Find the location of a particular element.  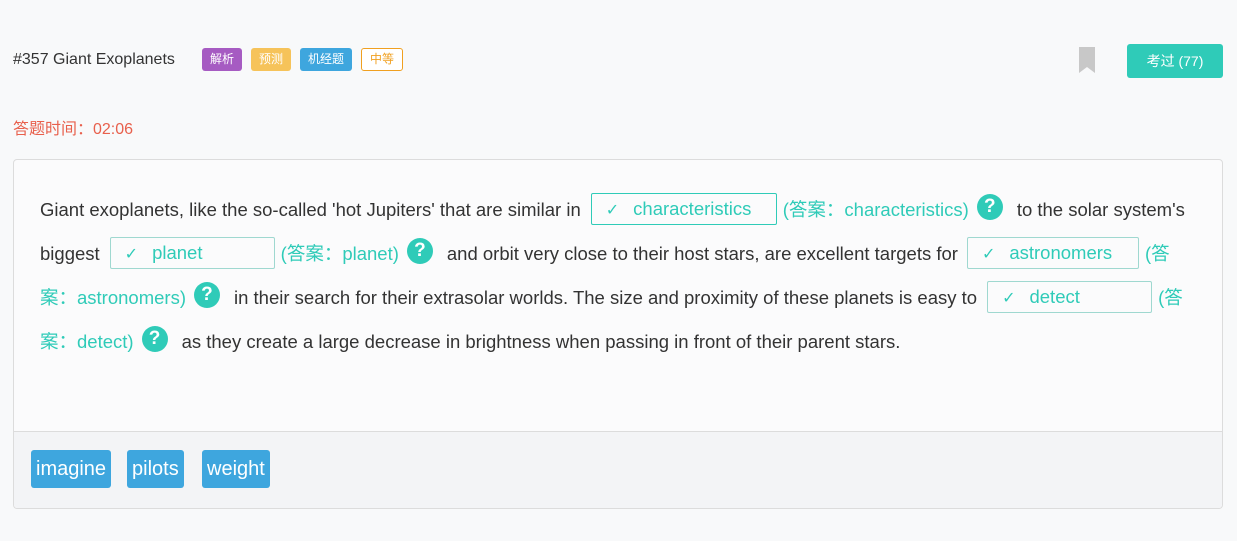

word-chip: pilots is located at coordinates (155, 469).